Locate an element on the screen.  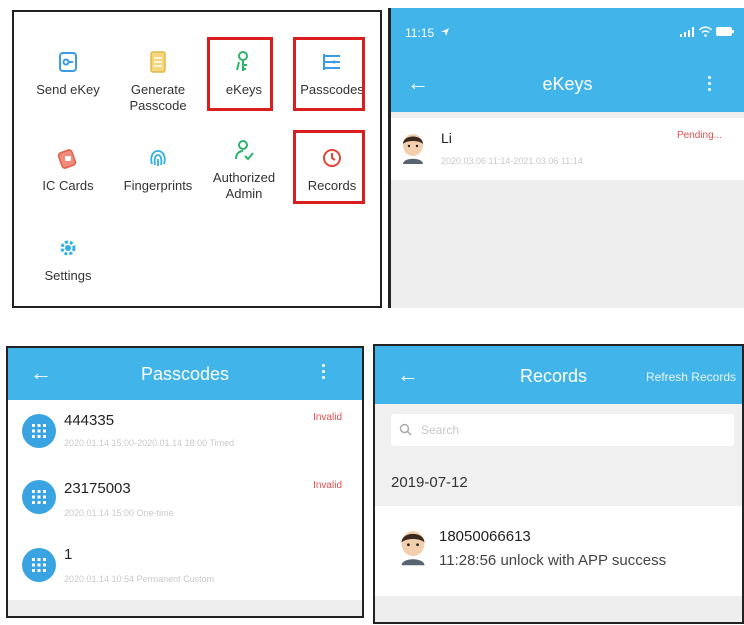
signal-icon is located at coordinates (687, 32).